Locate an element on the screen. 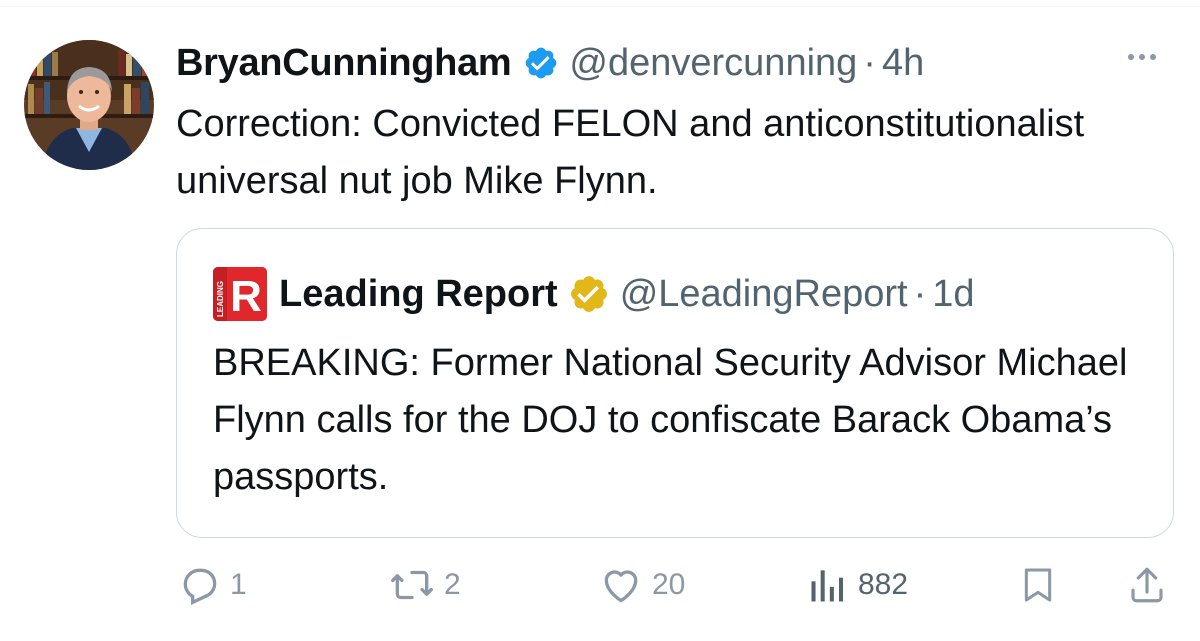 This screenshot has width=1200, height=641. more-icon is located at coordinates (1142, 57).